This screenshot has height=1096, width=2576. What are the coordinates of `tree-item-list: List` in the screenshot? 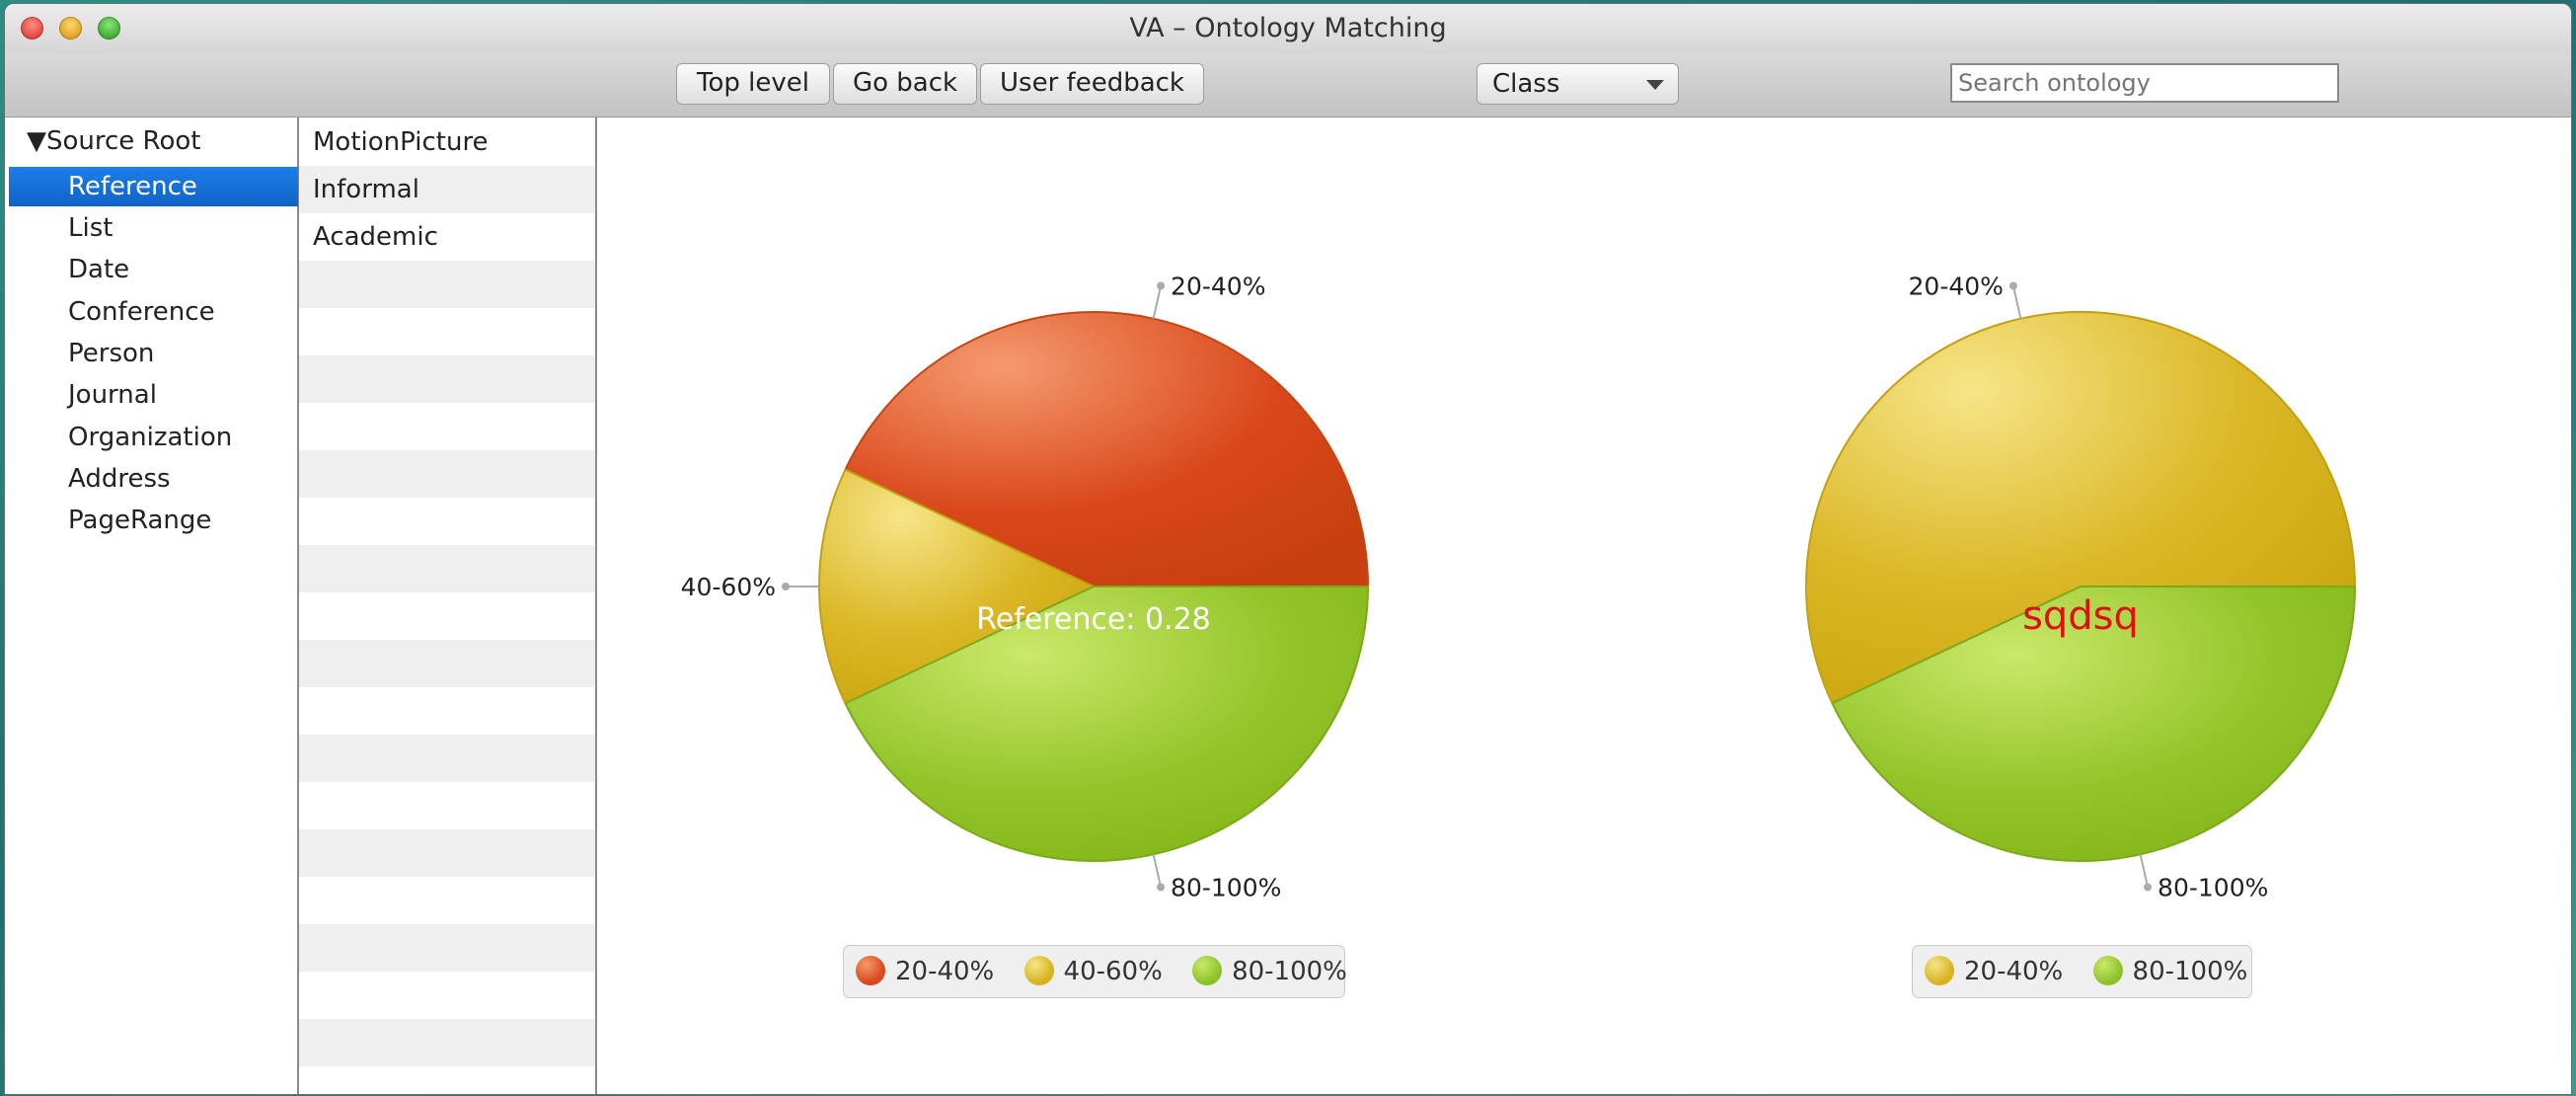 It's located at (154, 228).